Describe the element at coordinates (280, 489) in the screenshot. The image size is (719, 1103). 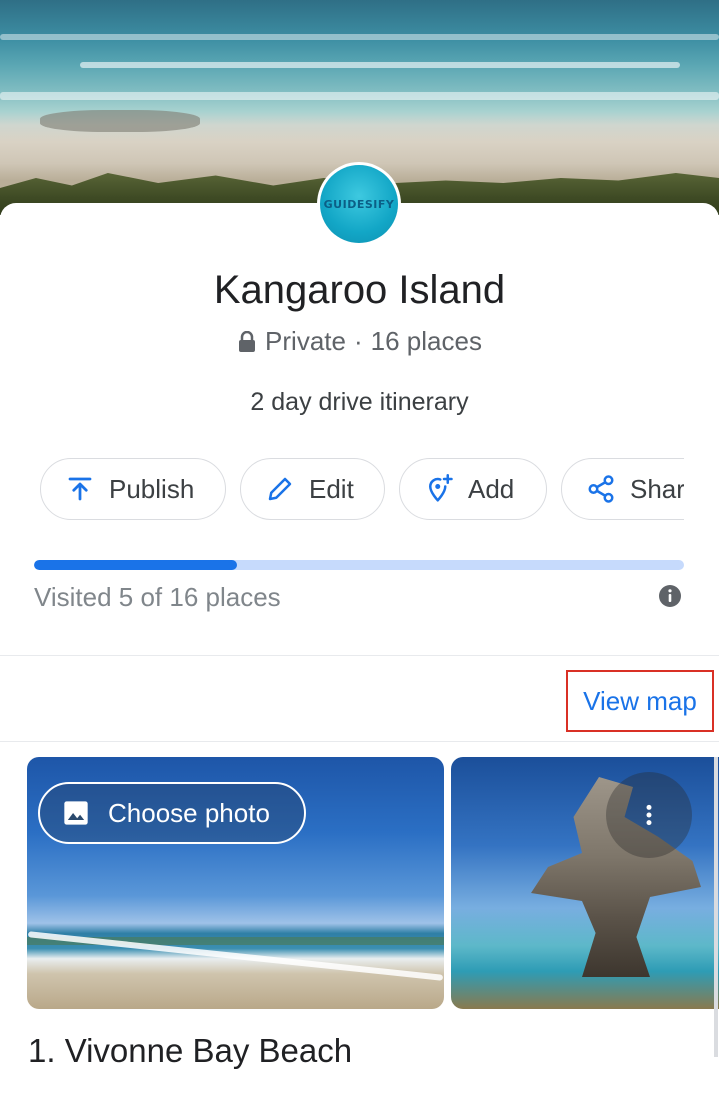
I see `pencil-icon` at that location.